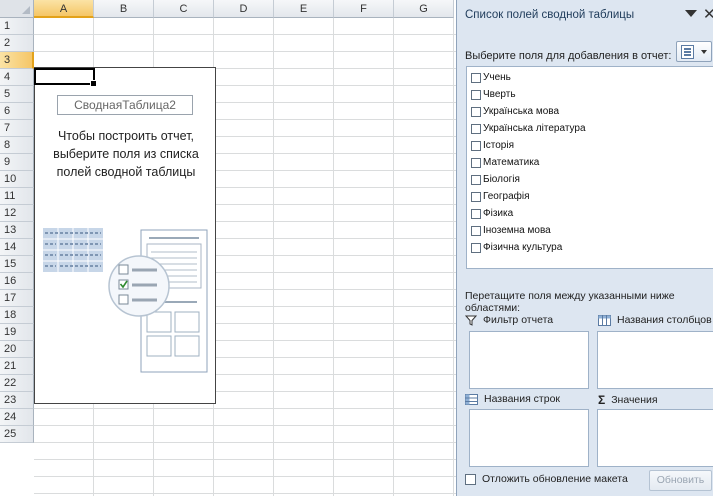 This screenshot has height=496, width=713. Describe the element at coordinates (124, 9) in the screenshot. I see `column-header: B` at that location.